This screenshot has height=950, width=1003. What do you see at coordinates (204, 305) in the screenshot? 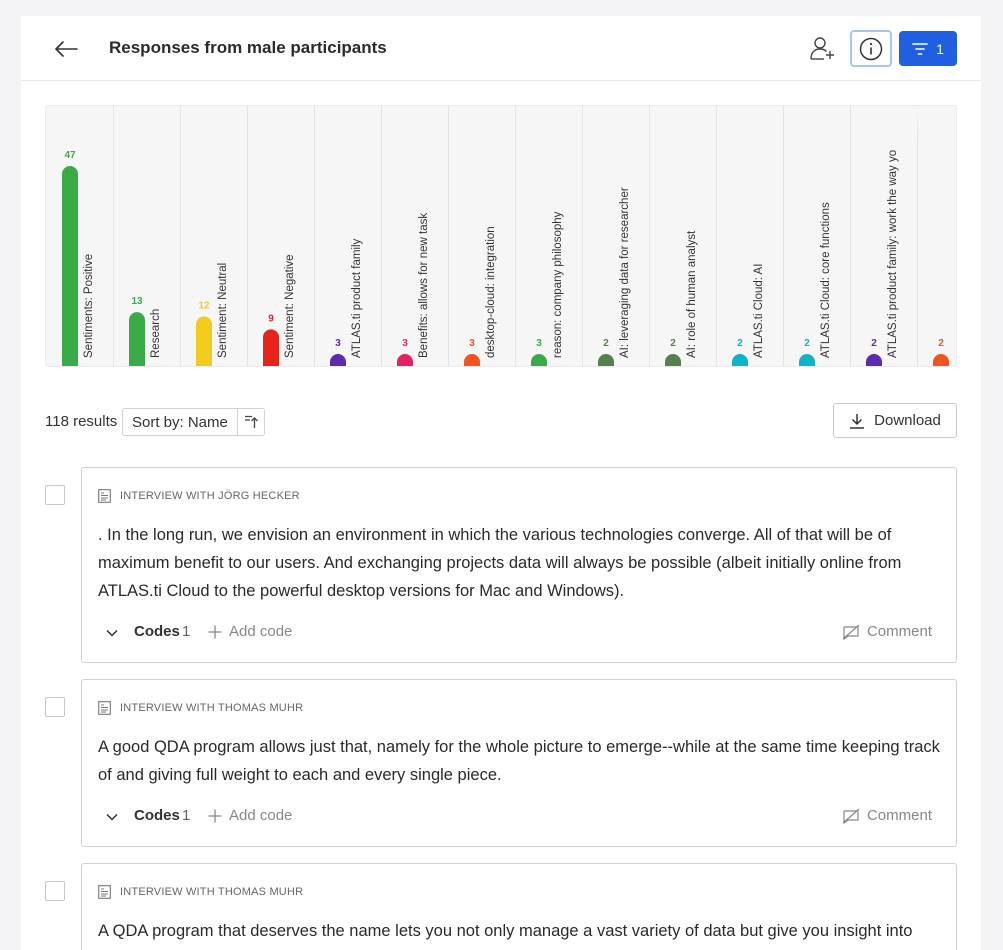
I see `chart-value-label: 12` at bounding box center [204, 305].